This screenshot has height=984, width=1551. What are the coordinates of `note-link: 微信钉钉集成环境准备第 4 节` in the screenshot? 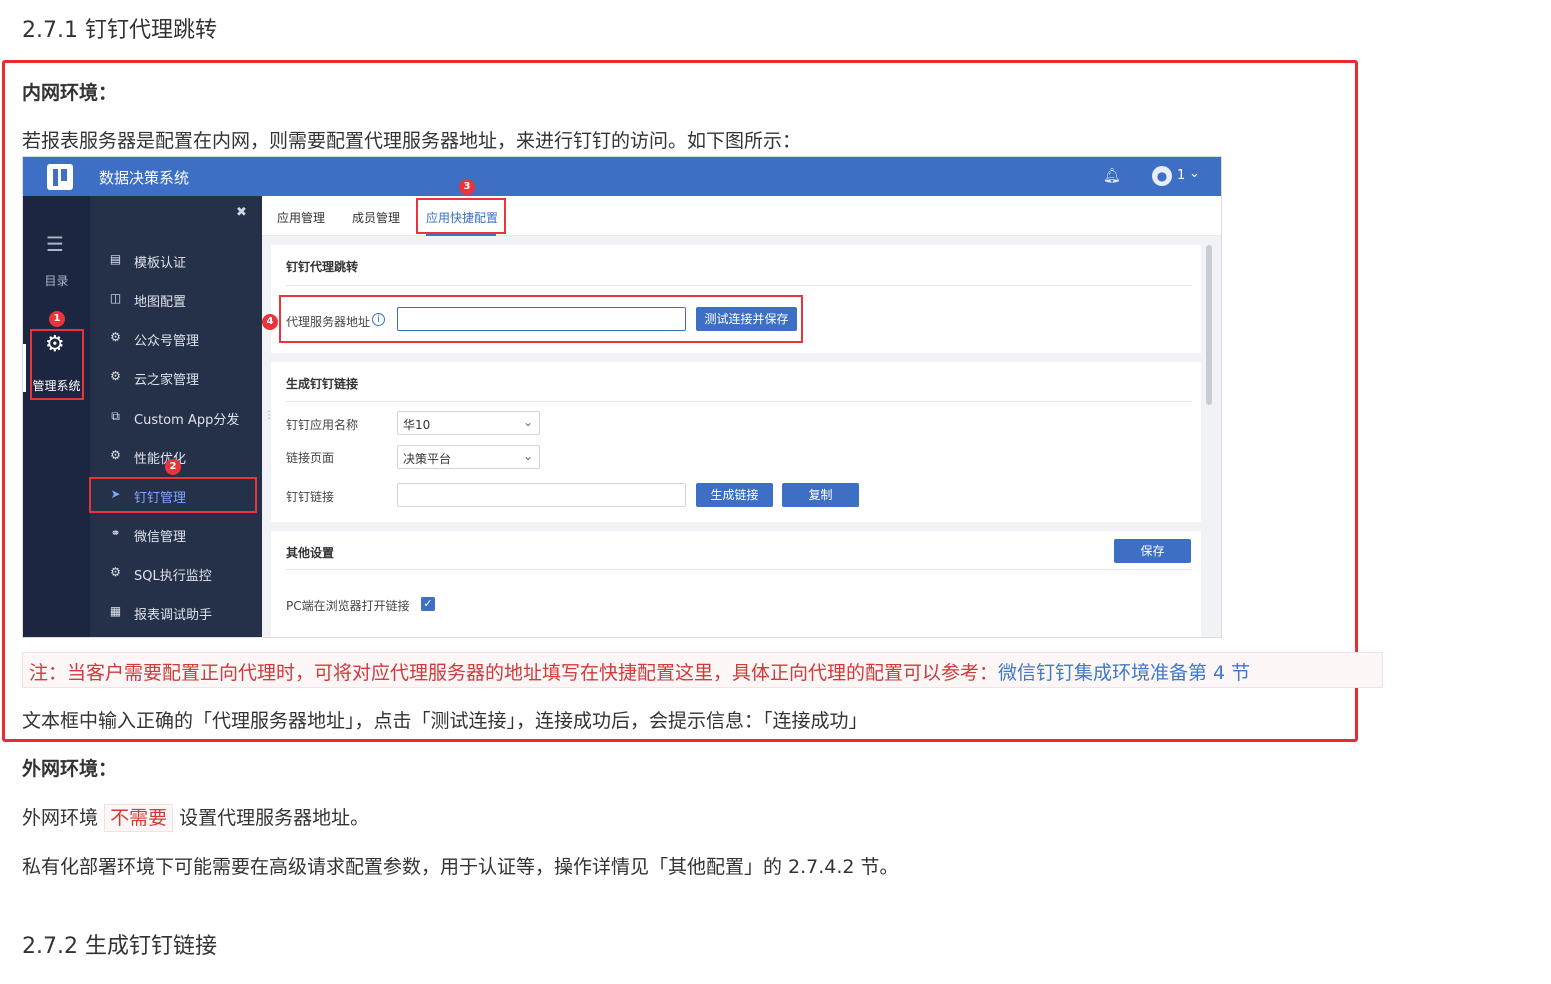 It's located at (1124, 673).